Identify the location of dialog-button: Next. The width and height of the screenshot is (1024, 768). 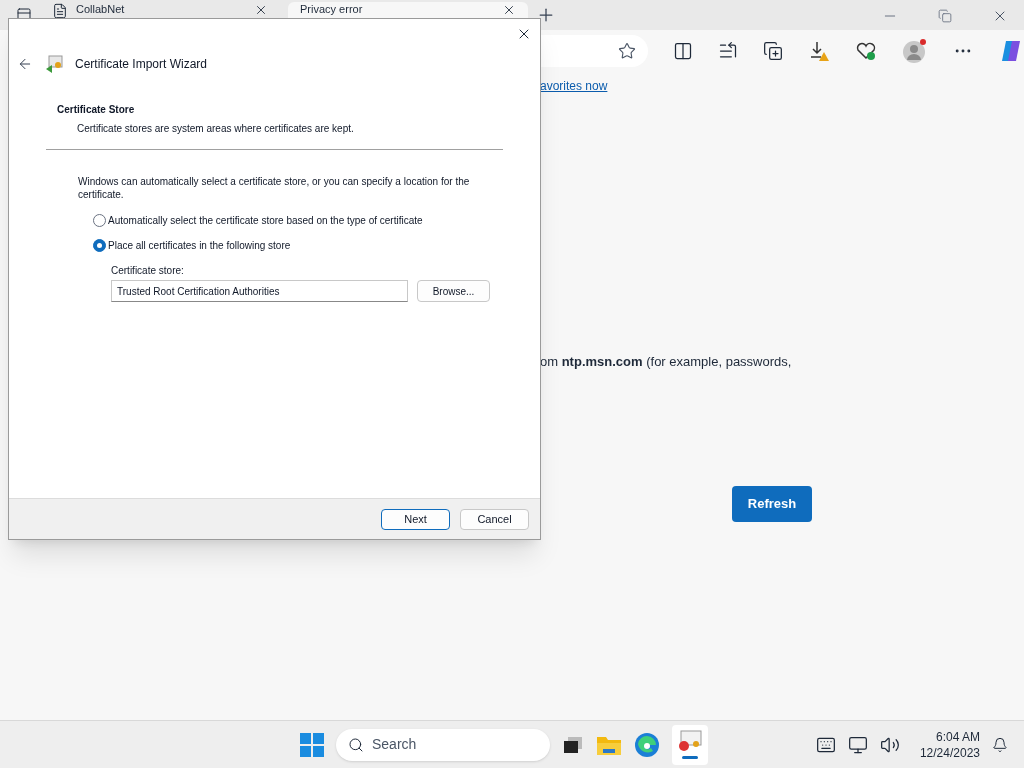
(415, 519).